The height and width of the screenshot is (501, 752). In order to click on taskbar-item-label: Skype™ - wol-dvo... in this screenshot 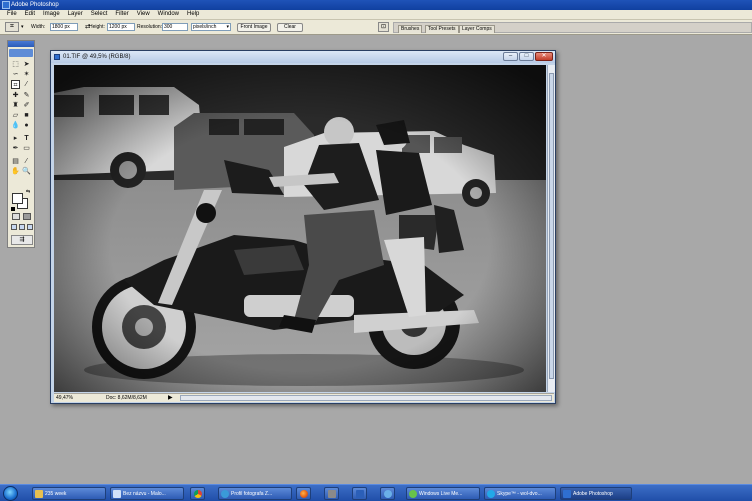, I will do `click(519, 494)`.